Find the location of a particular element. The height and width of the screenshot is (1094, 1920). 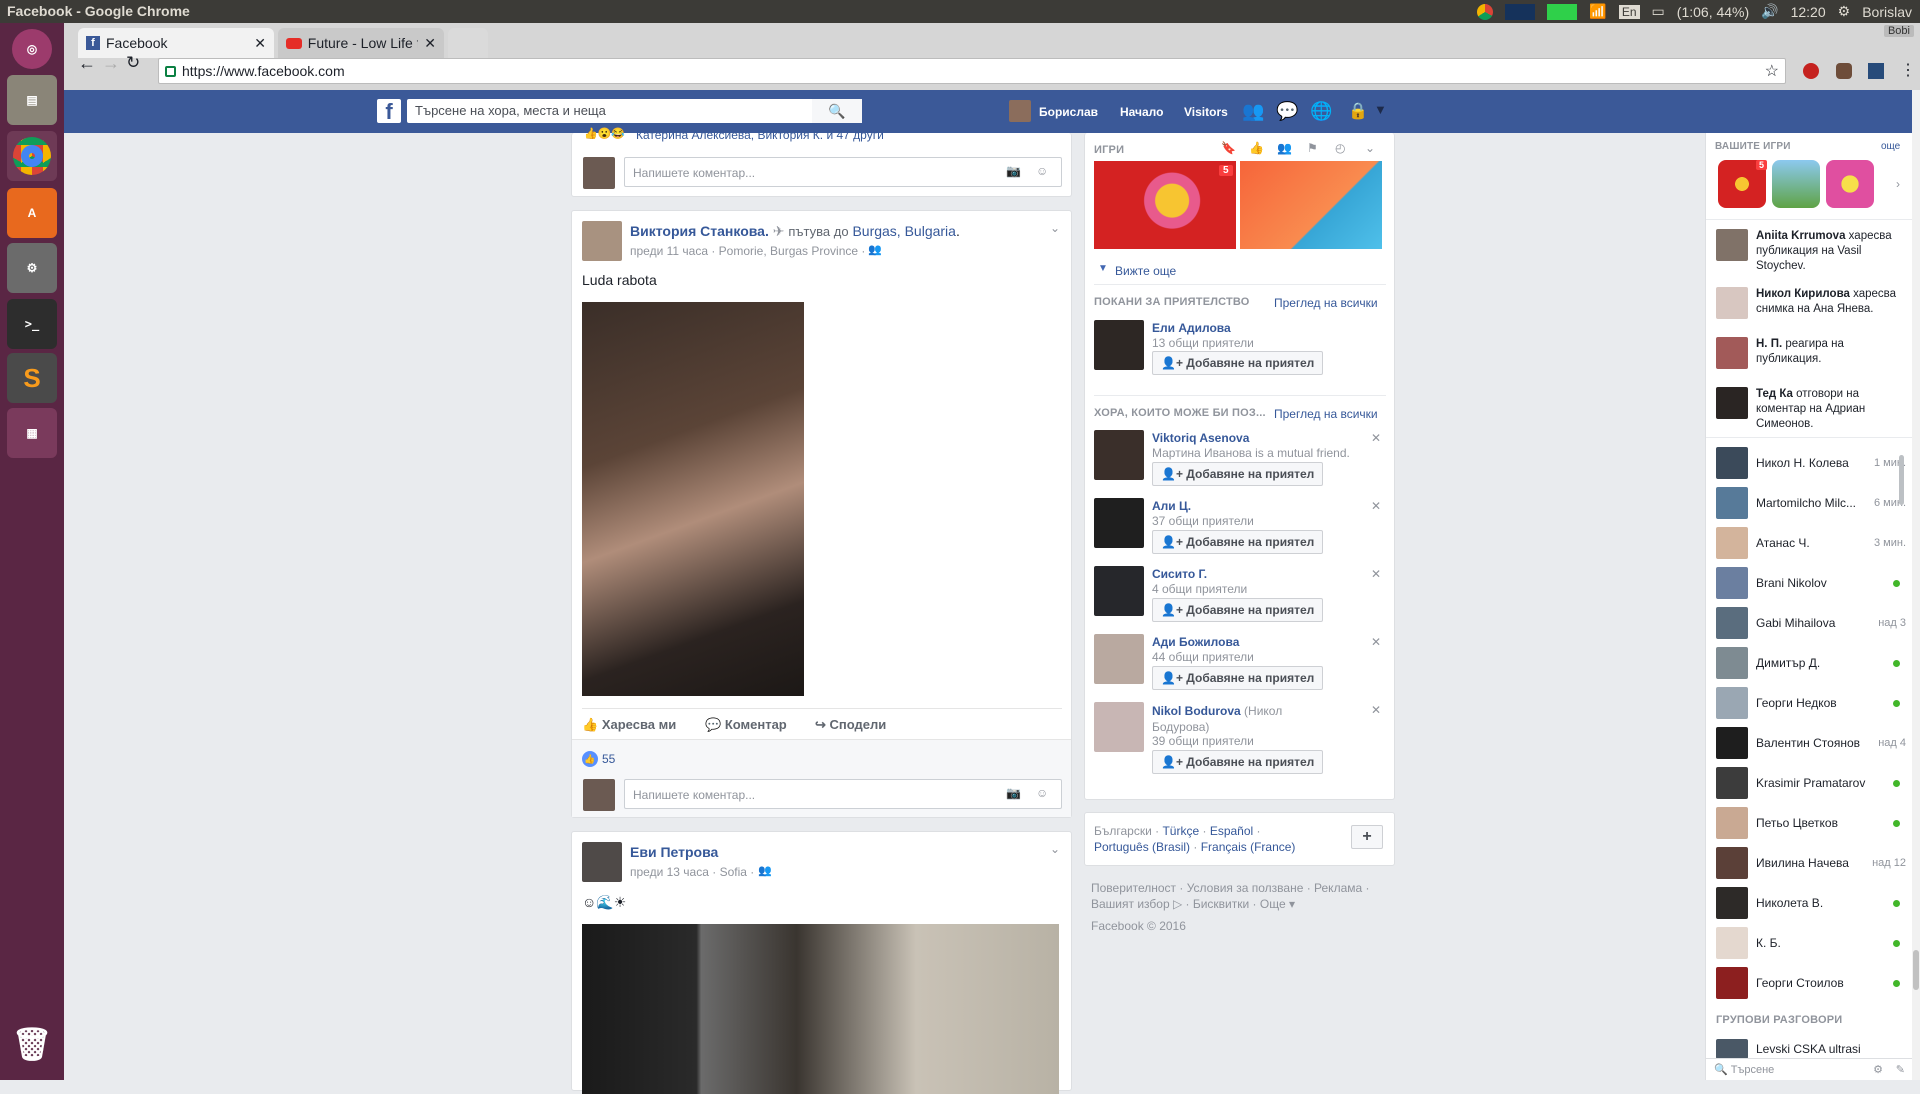

post-author: Виктория Станкова. is located at coordinates (699, 231).